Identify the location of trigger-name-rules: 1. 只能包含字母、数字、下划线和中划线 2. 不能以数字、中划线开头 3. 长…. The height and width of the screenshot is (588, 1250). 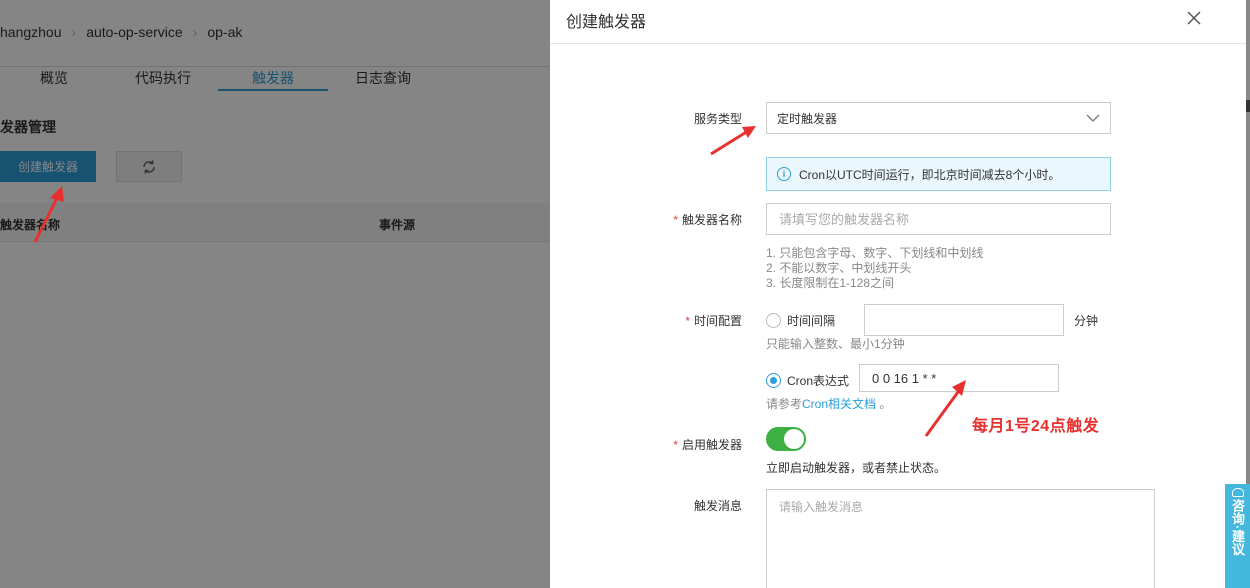
(874, 268).